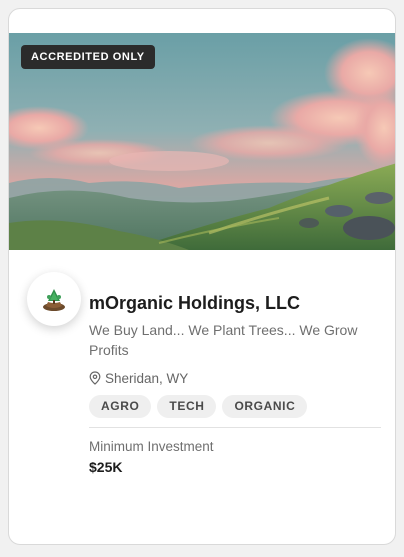 This screenshot has height=557, width=404. Describe the element at coordinates (120, 406) in the screenshot. I see `tag-agro: AGRO` at that location.